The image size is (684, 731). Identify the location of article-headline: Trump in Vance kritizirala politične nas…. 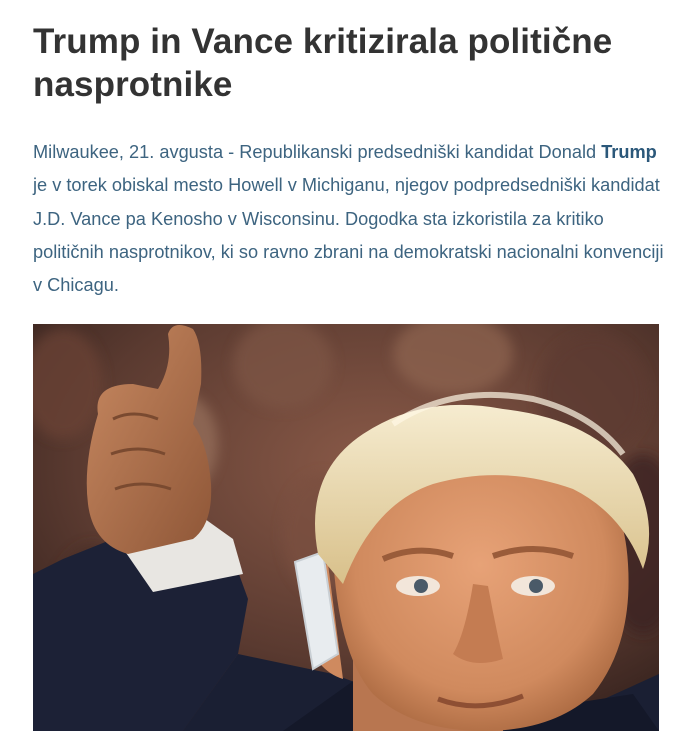
(323, 63).